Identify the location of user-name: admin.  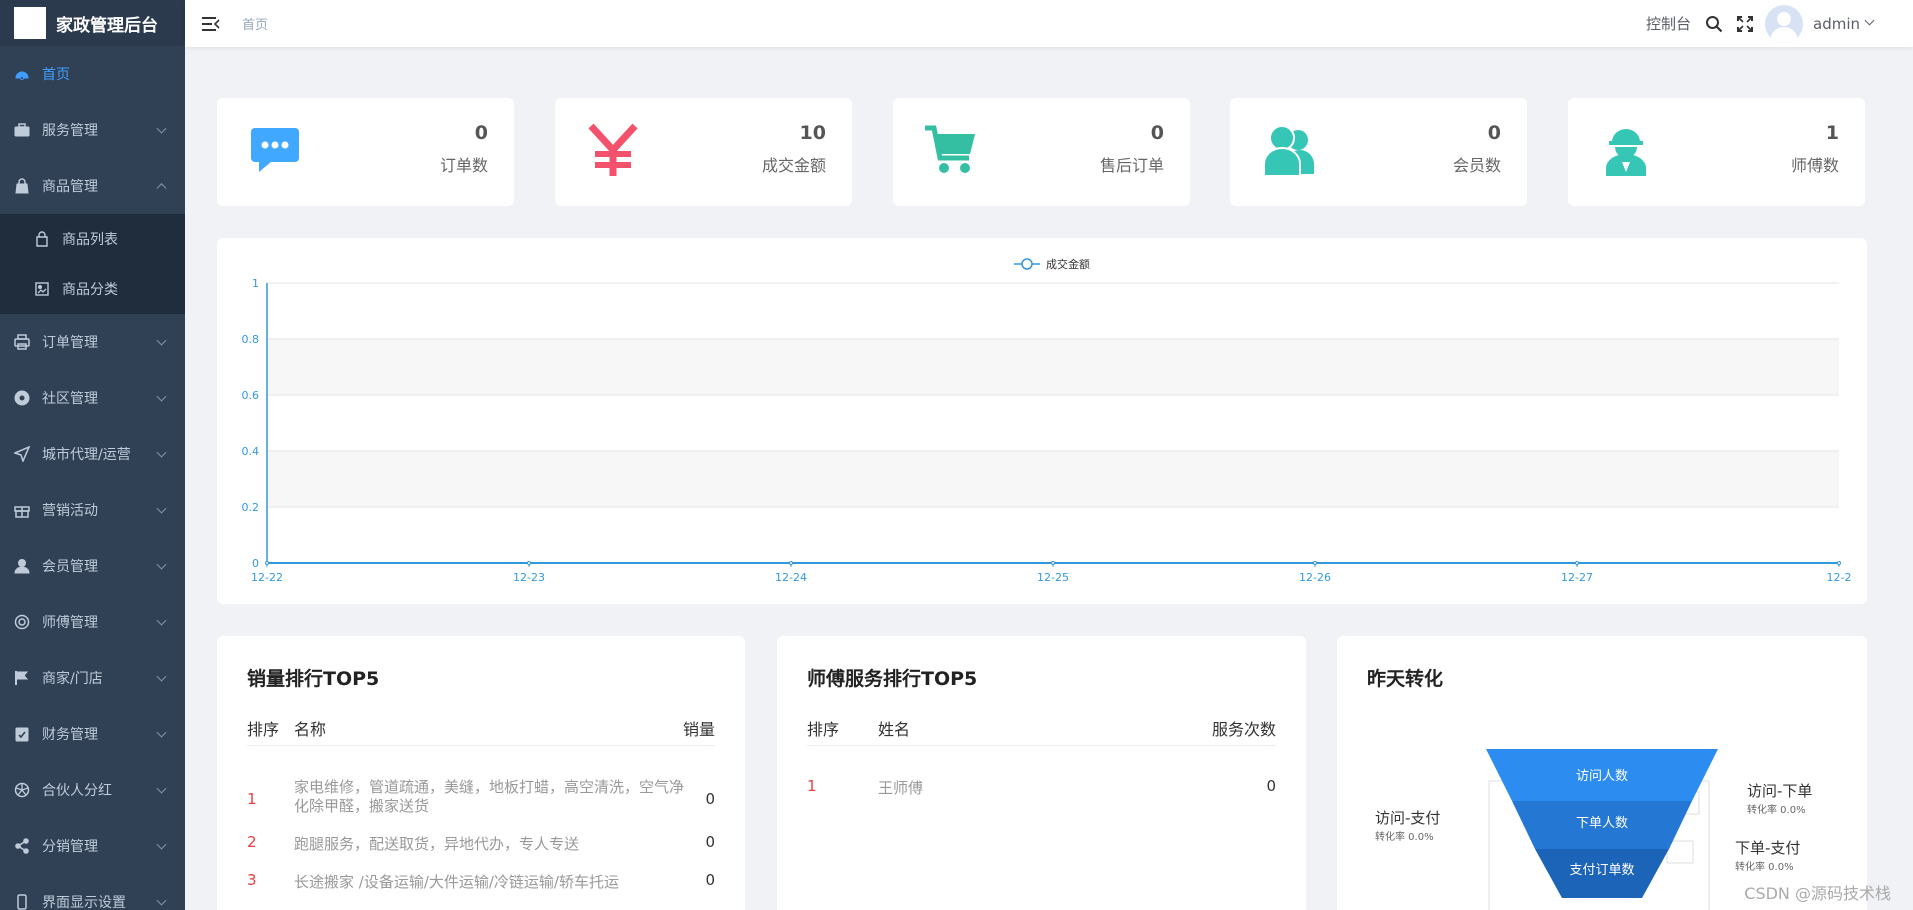
(1836, 24).